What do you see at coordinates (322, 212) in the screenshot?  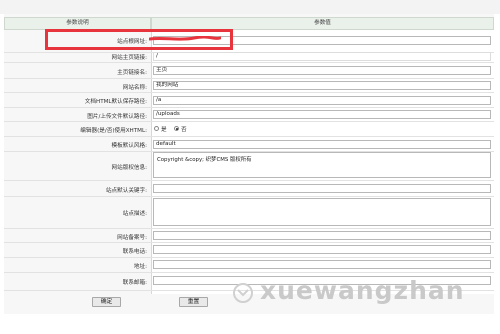 I see `description-textarea` at bounding box center [322, 212].